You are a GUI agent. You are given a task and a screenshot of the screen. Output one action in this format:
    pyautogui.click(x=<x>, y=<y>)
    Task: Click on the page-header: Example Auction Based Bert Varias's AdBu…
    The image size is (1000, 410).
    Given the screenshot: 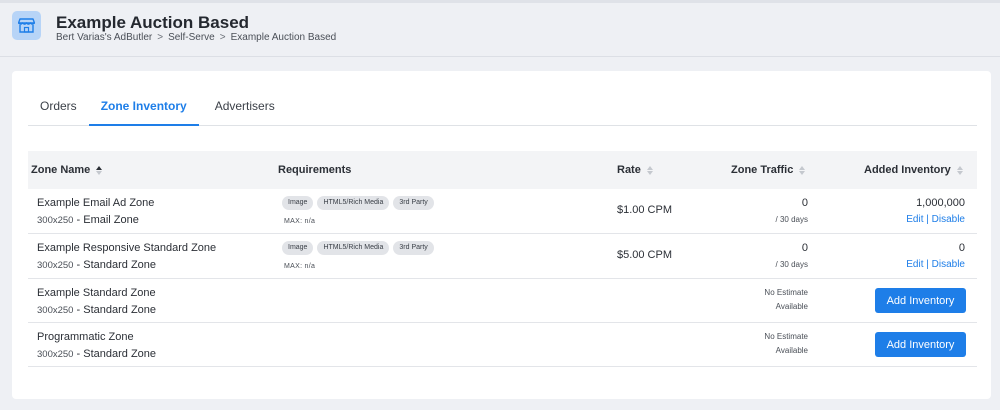 What is the action you would take?
    pyautogui.click(x=500, y=30)
    